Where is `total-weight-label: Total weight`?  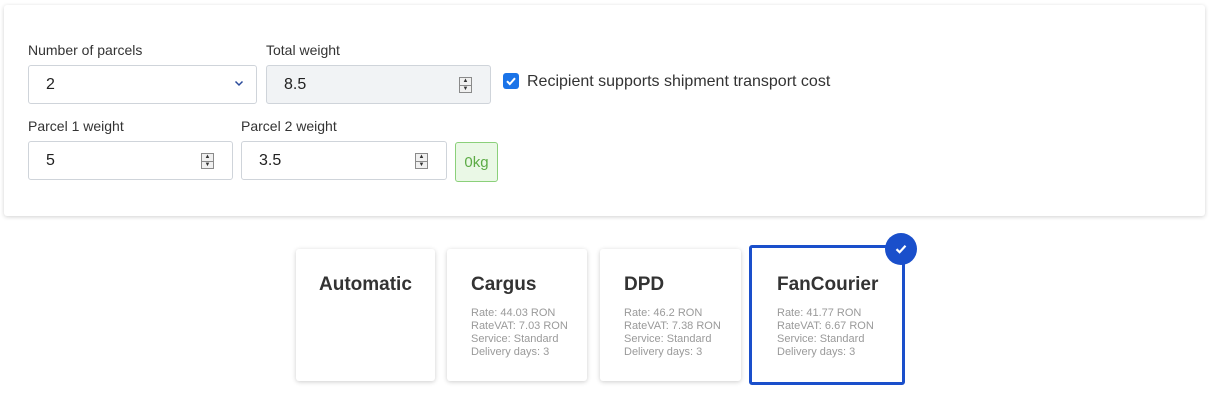
total-weight-label: Total weight is located at coordinates (303, 50).